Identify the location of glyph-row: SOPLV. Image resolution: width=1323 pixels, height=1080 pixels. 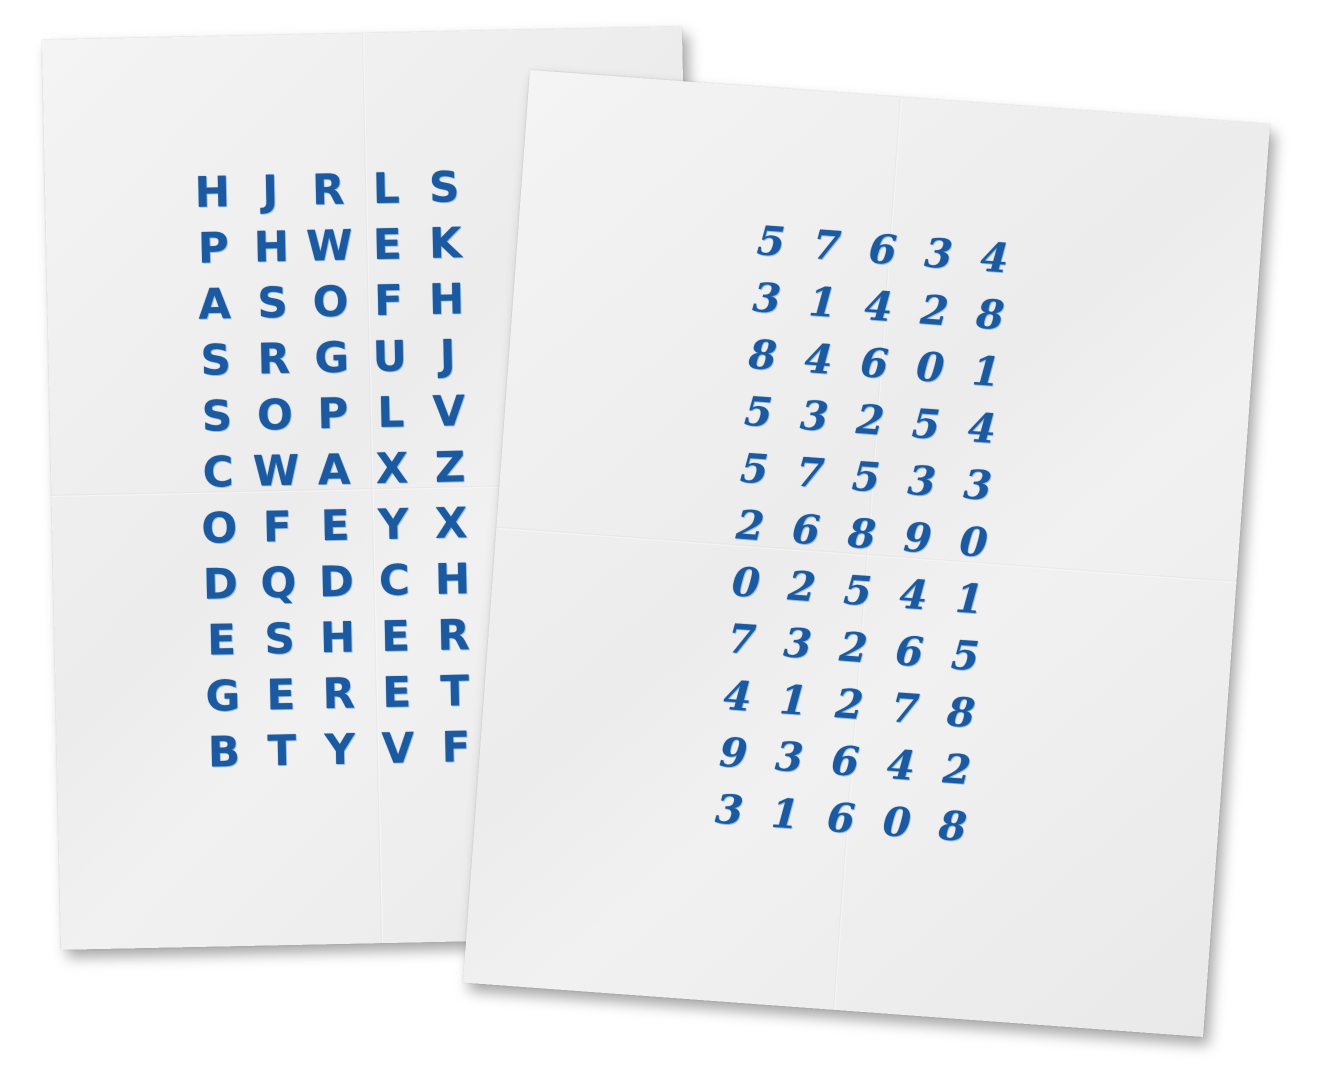
(332, 414).